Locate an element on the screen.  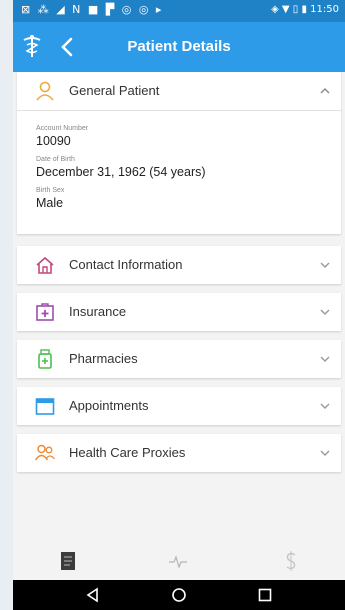
appointments-header: Appointments is located at coordinates (179, 406).